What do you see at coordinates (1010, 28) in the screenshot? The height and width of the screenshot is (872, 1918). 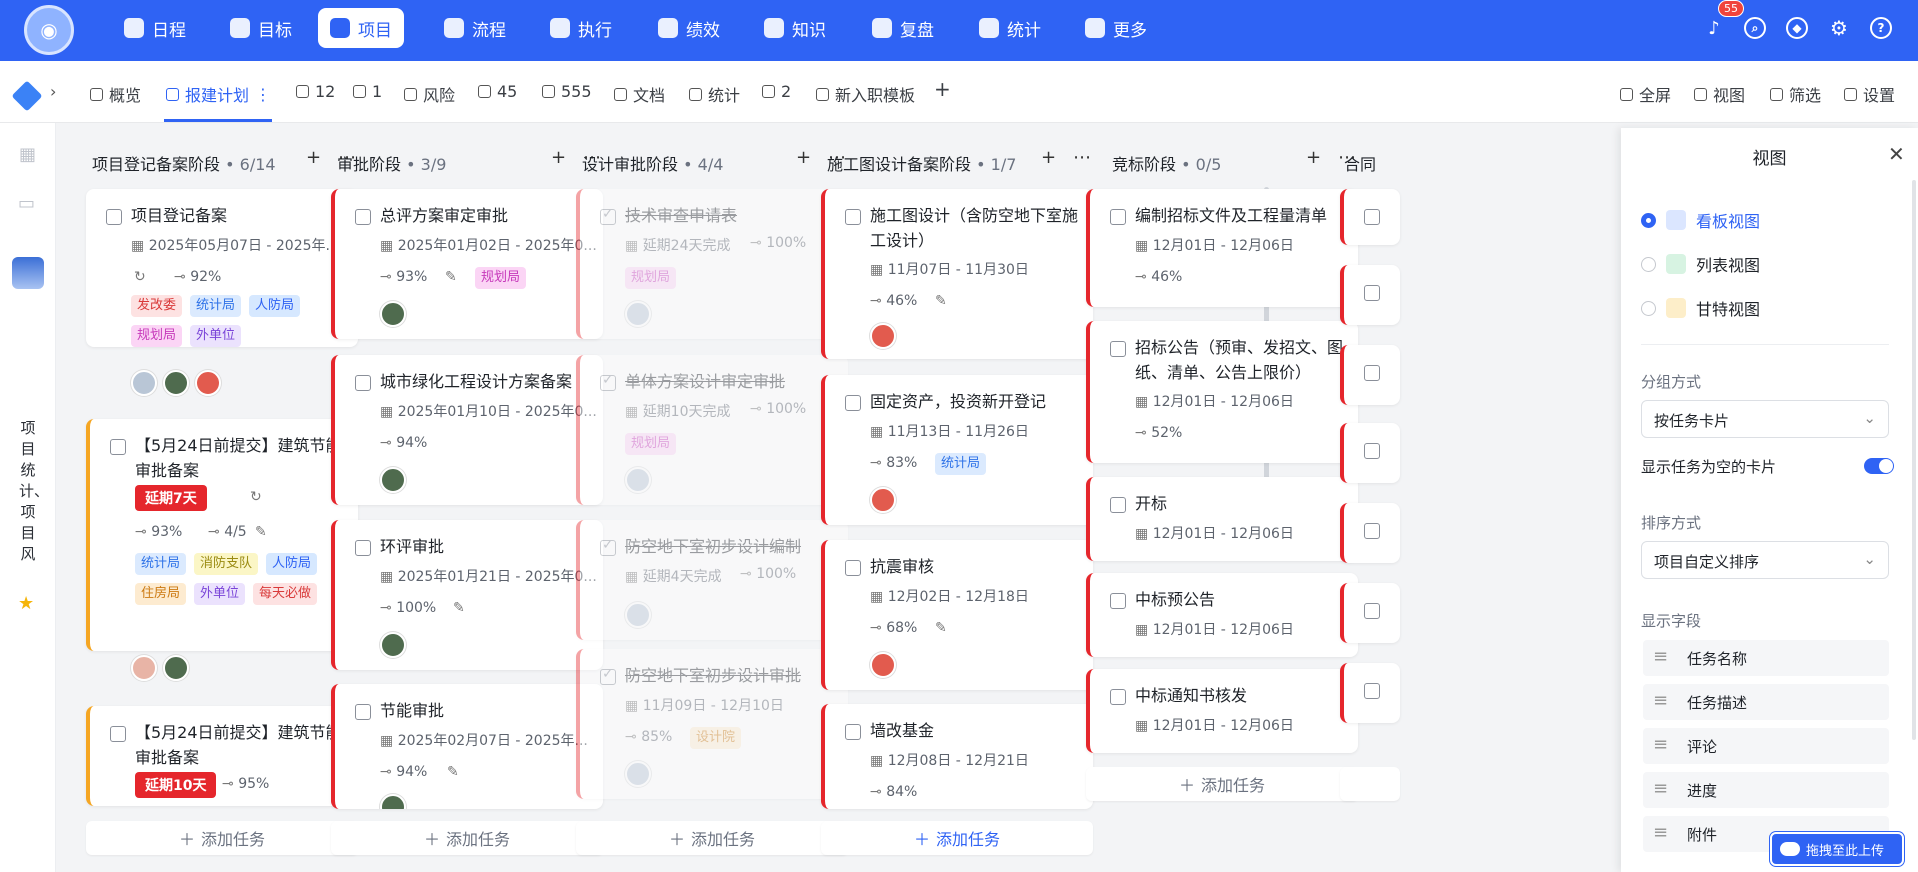 I see `nav-stats: 统计` at bounding box center [1010, 28].